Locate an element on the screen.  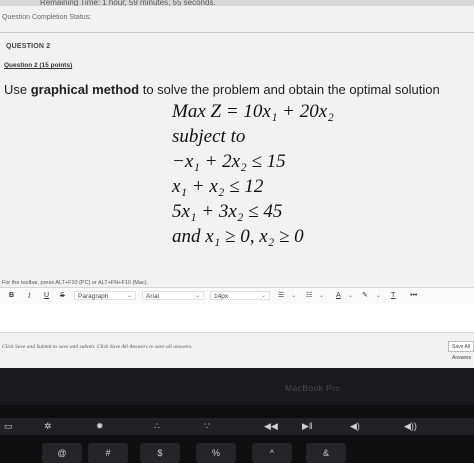
key-dollar: $ is located at coordinates (160, 453).